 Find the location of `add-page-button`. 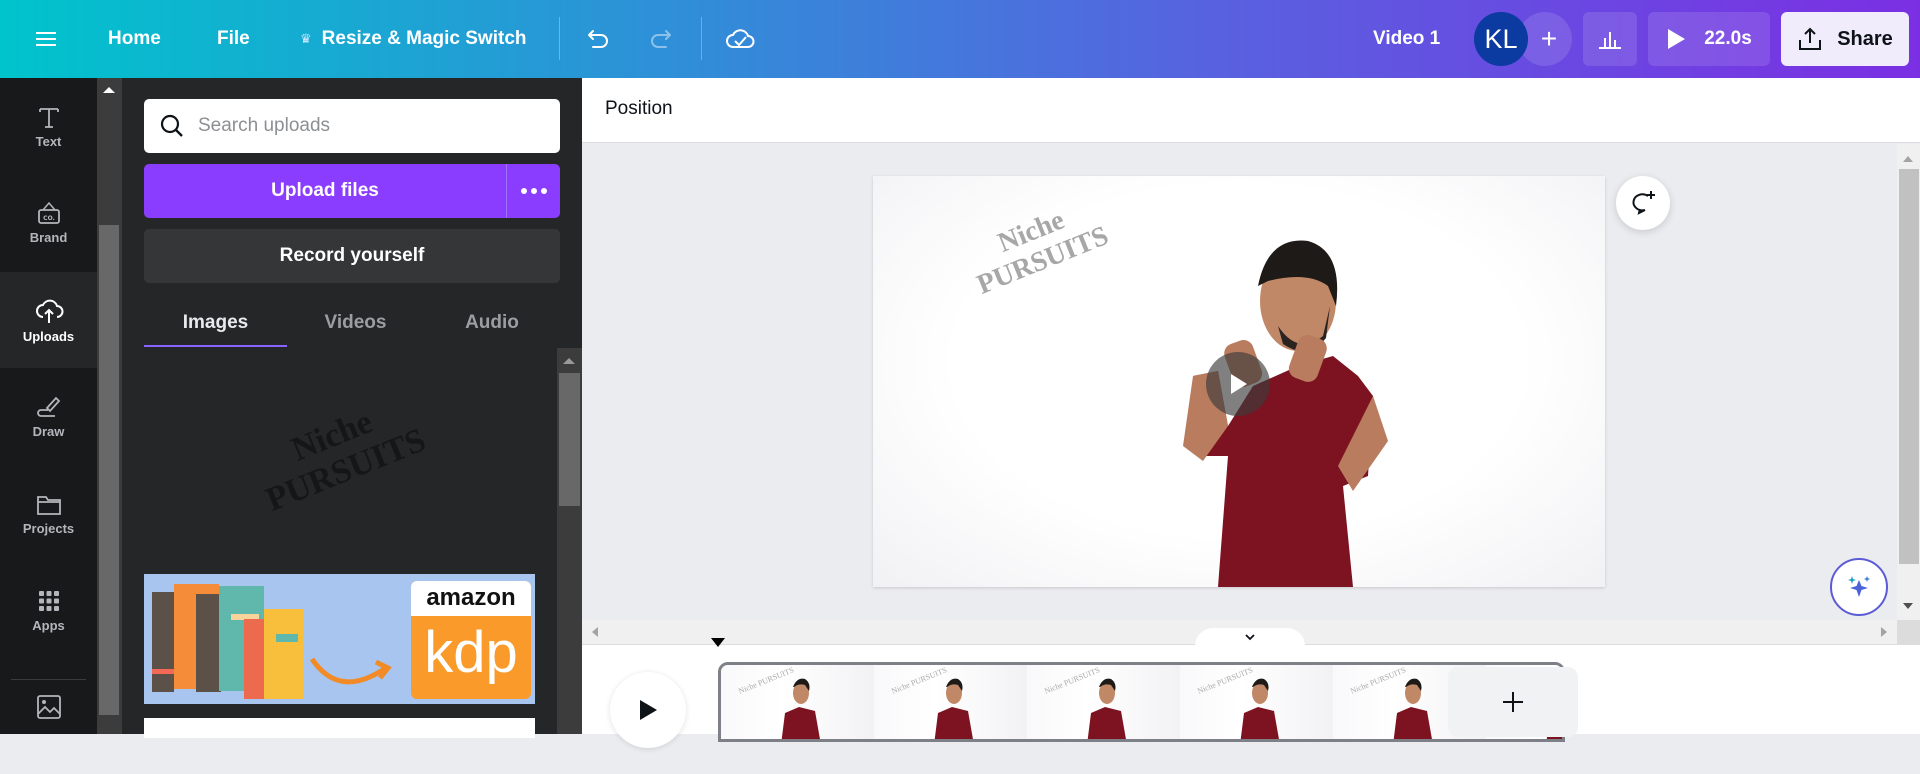

add-page-button is located at coordinates (1513, 702).